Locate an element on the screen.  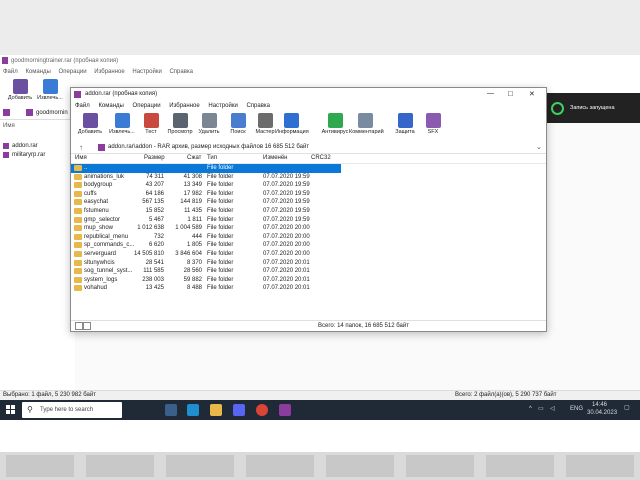
column-modified: Изменён is located at coordinates (275, 158).